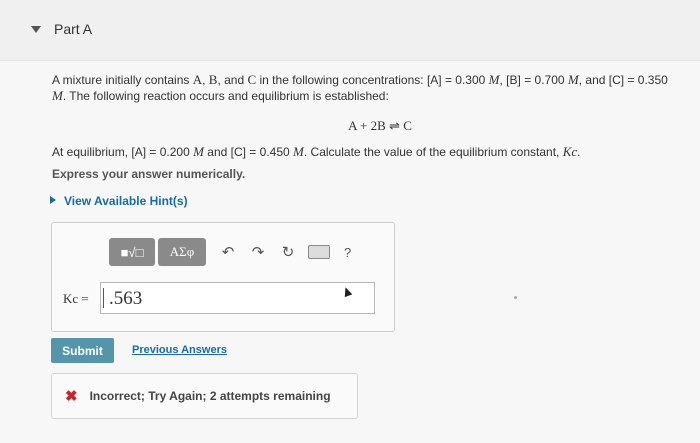 The image size is (700, 443). Describe the element at coordinates (71, 396) in the screenshot. I see `incorrect-x-icon: ✖` at that location.